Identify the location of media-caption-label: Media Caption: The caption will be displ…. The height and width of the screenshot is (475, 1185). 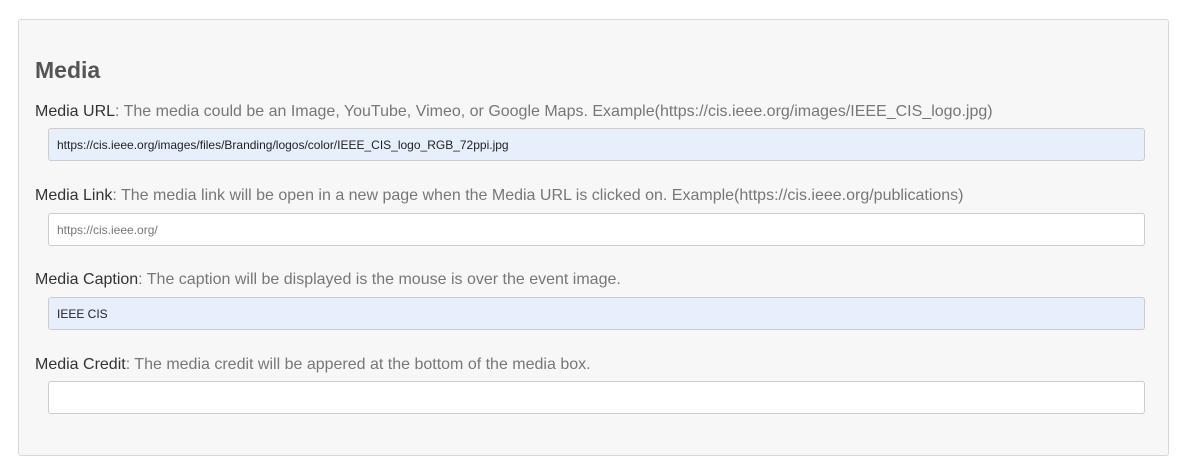
(328, 280).